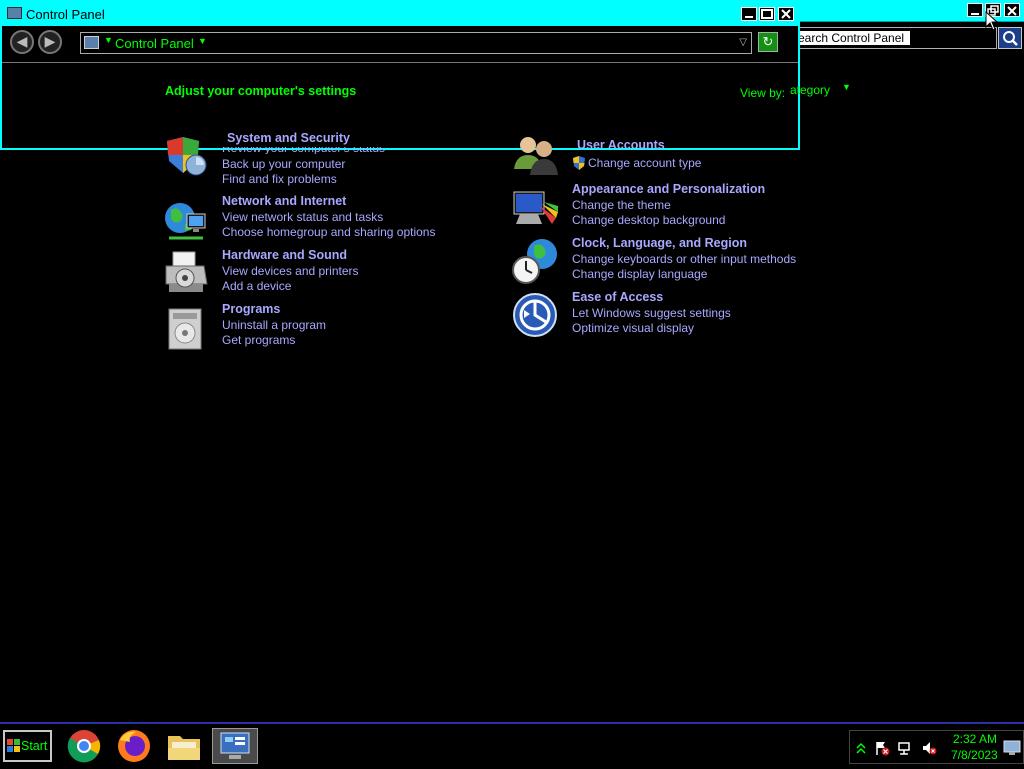 This screenshot has height=769, width=1024. I want to click on magnifier-icon, so click(1010, 38).